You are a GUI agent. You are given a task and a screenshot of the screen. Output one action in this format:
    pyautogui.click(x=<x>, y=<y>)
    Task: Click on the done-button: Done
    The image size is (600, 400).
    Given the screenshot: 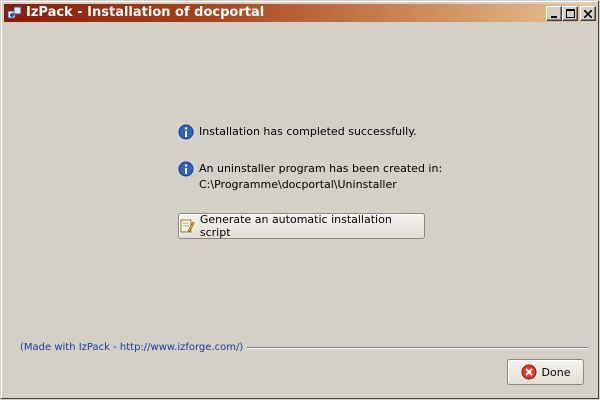 What is the action you would take?
    pyautogui.click(x=545, y=372)
    